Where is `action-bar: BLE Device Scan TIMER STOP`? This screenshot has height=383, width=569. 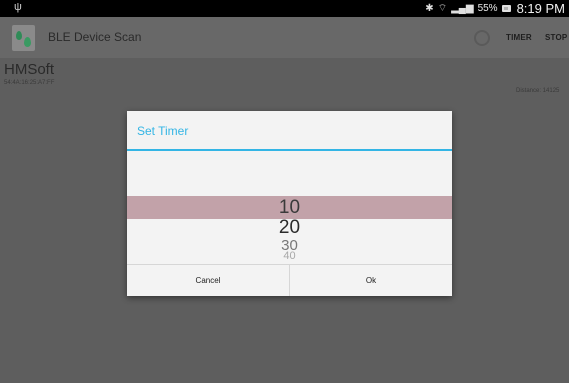
action-bar: BLE Device Scan TIMER STOP is located at coordinates (284, 37).